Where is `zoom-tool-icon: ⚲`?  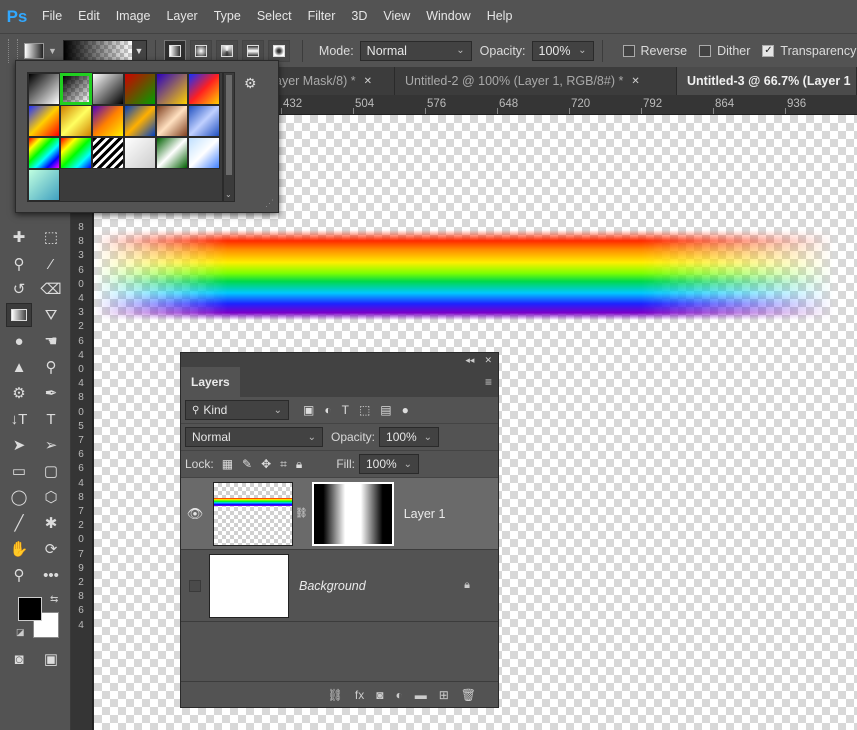
zoom-tool-icon: ⚲ is located at coordinates (19, 575).